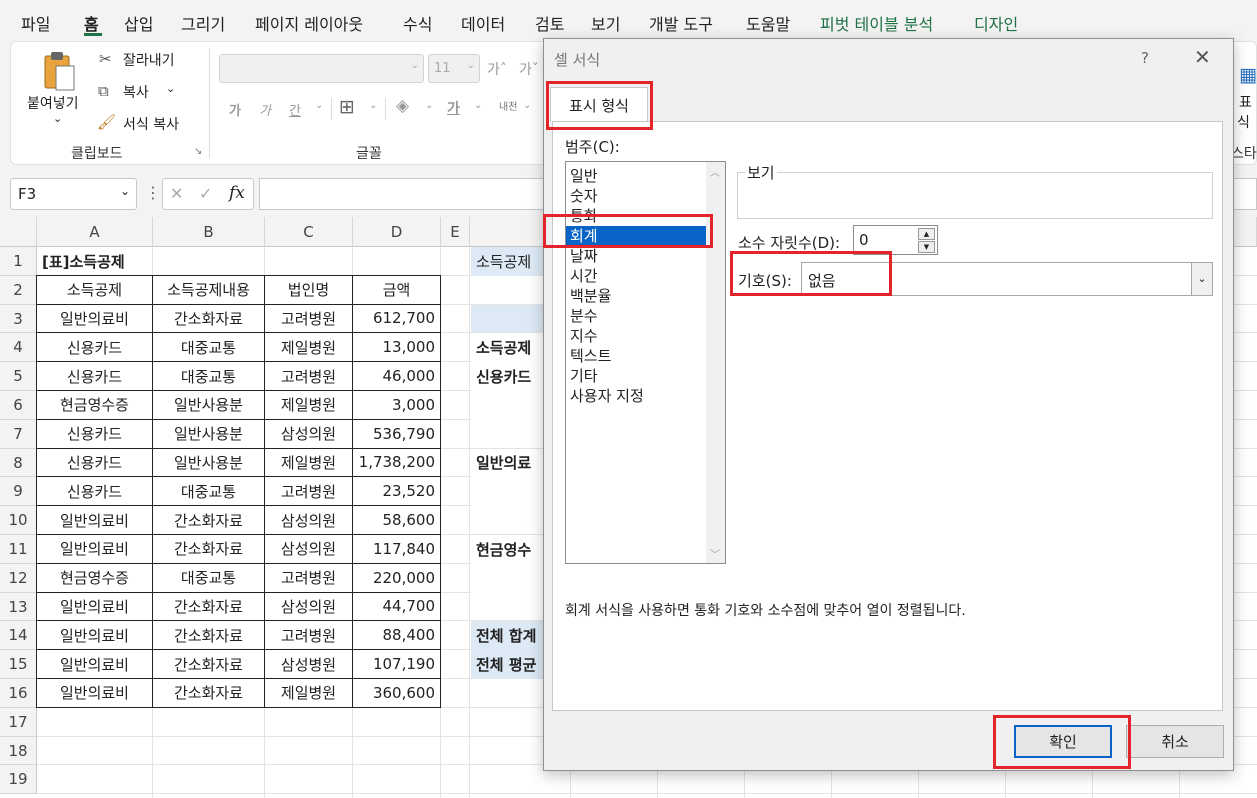 This screenshot has width=1257, height=798. What do you see at coordinates (18, 405) in the screenshot?
I see `row-header: 6` at bounding box center [18, 405].